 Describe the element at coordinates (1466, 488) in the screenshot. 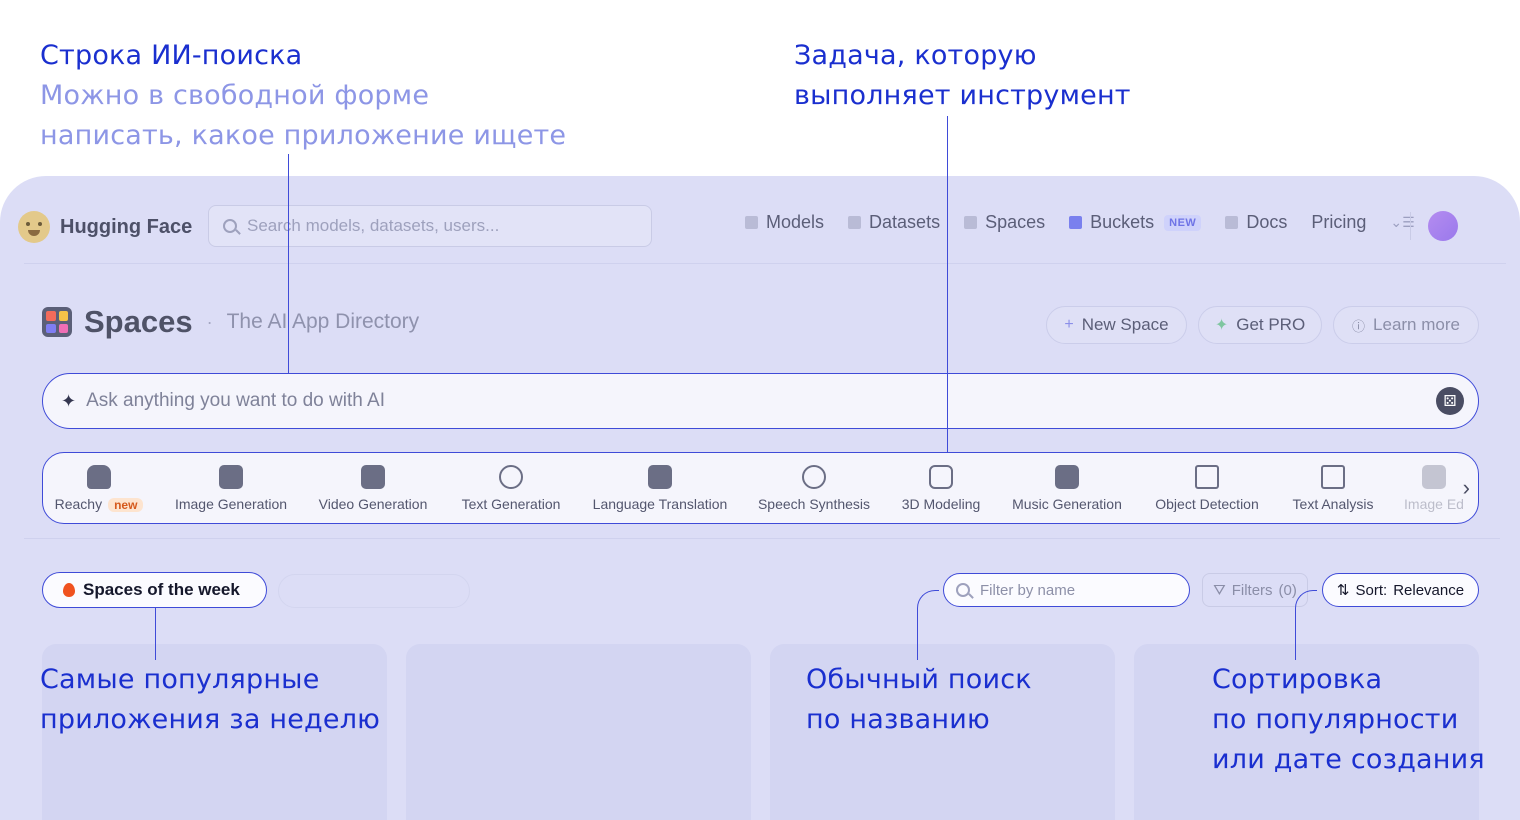

I see `chevron-right-icon: ›` at that location.